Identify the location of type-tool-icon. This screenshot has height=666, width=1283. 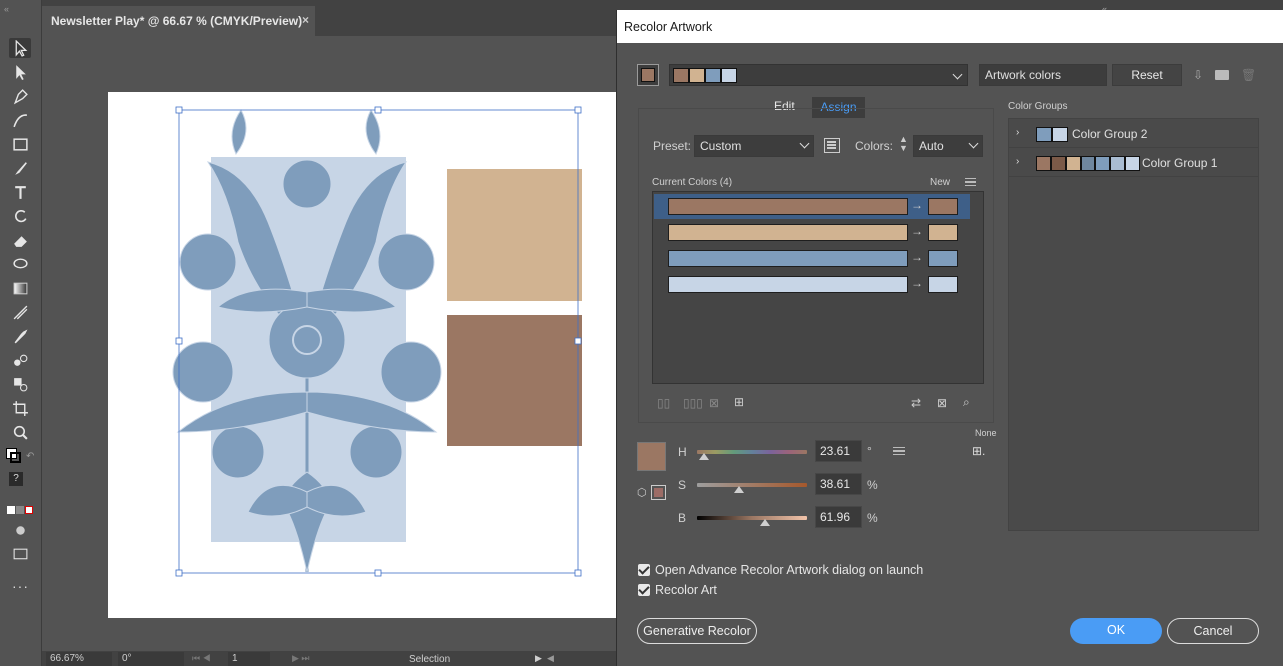
(20, 192).